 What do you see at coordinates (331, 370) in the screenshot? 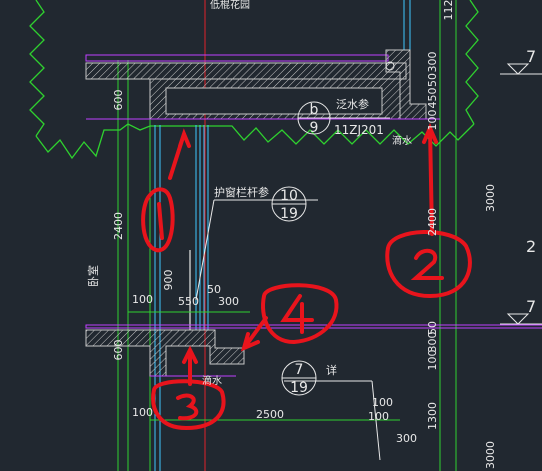
I see `label-see-detail: 详` at bounding box center [331, 370].